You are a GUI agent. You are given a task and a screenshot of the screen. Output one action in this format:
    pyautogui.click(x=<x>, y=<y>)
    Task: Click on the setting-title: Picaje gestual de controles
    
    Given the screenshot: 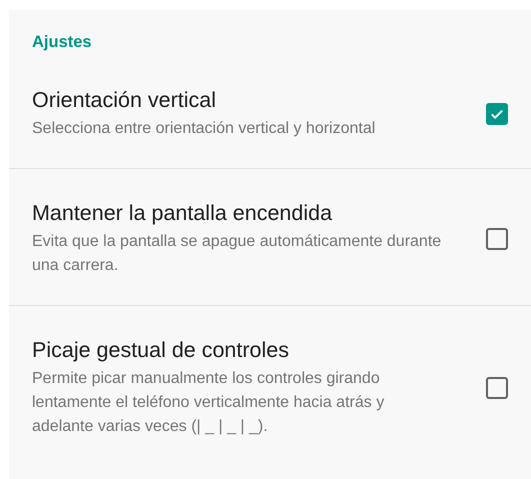 What is the action you would take?
    pyautogui.click(x=161, y=350)
    